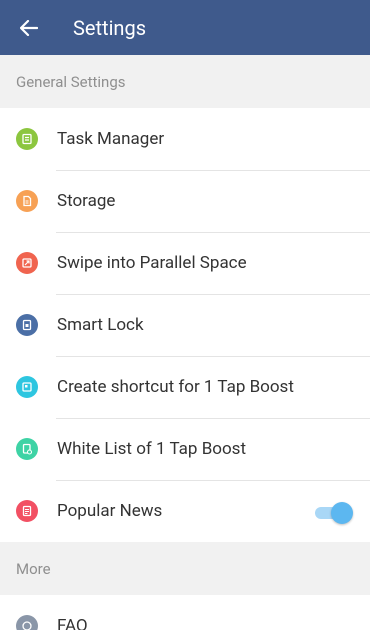 This screenshot has width=370, height=630. I want to click on settings-item-smart-lock: Smart Lock, so click(185, 325).